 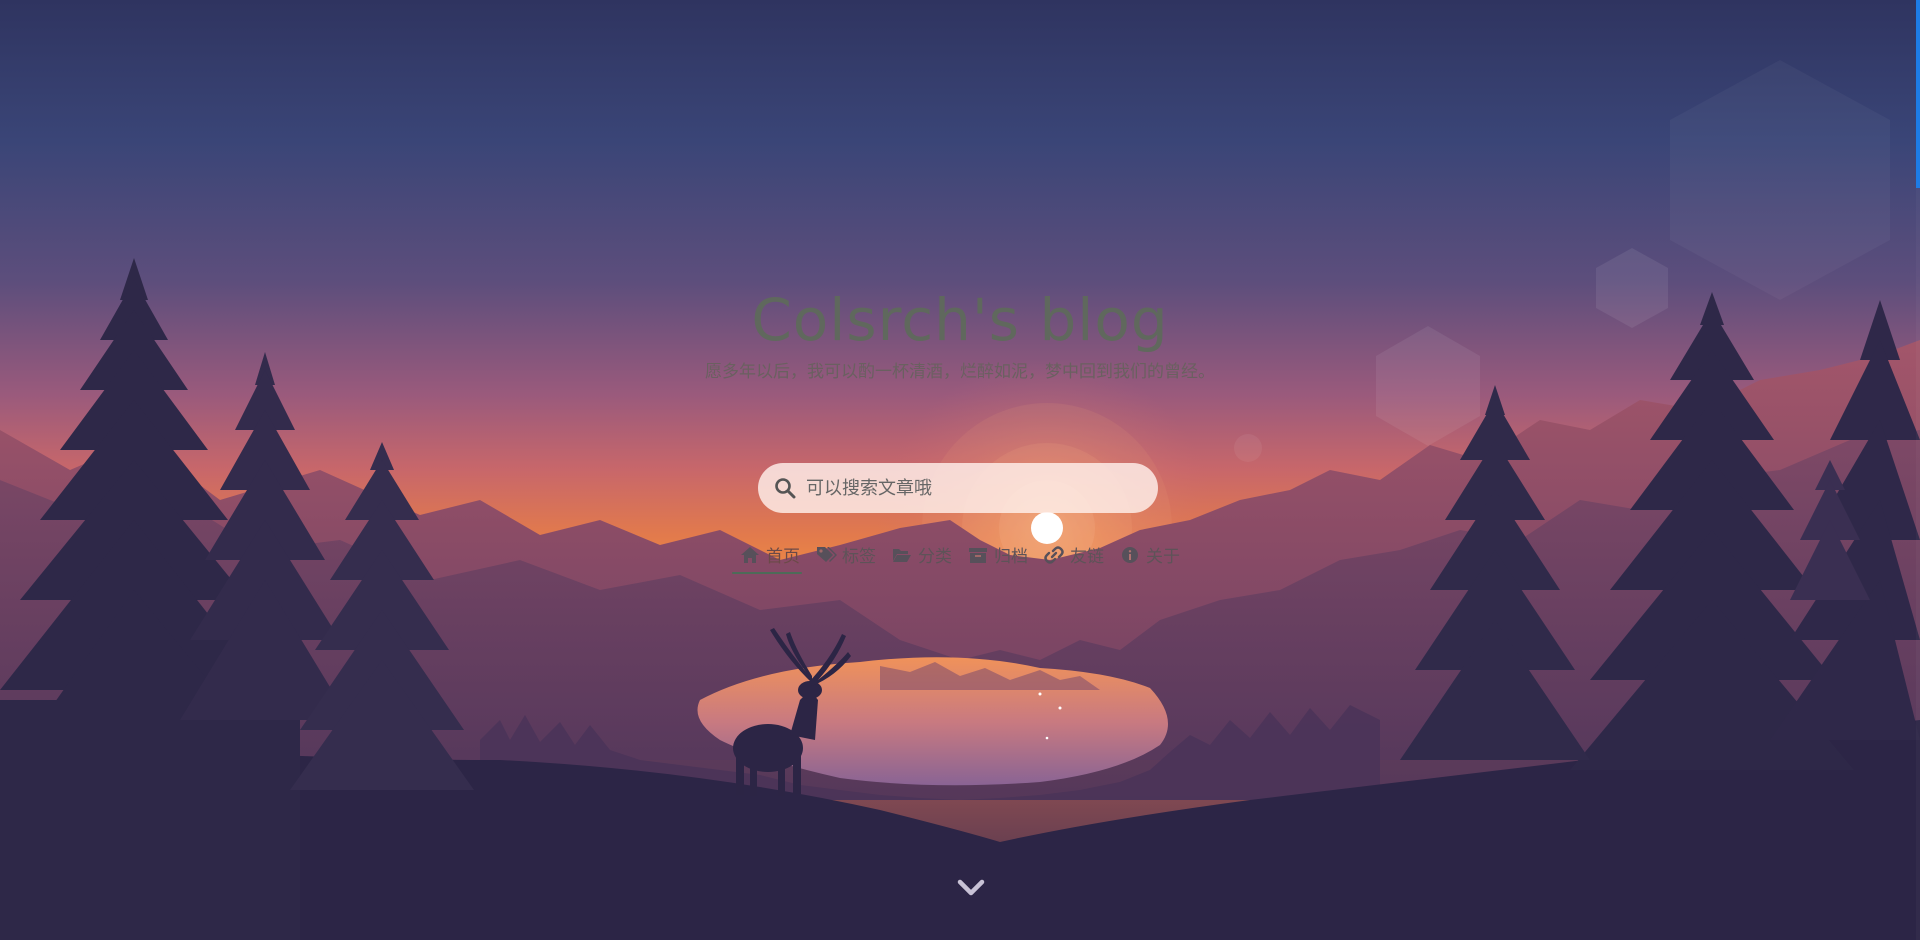 I want to click on home-icon, so click(x=750, y=555).